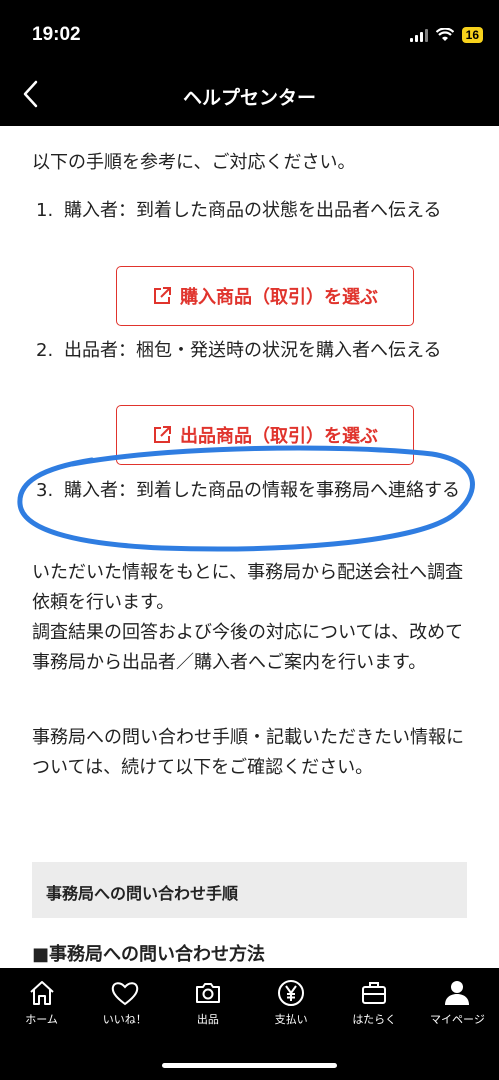 Image resolution: width=499 pixels, height=1080 pixels. Describe the element at coordinates (41, 993) in the screenshot. I see `home-icon` at that location.